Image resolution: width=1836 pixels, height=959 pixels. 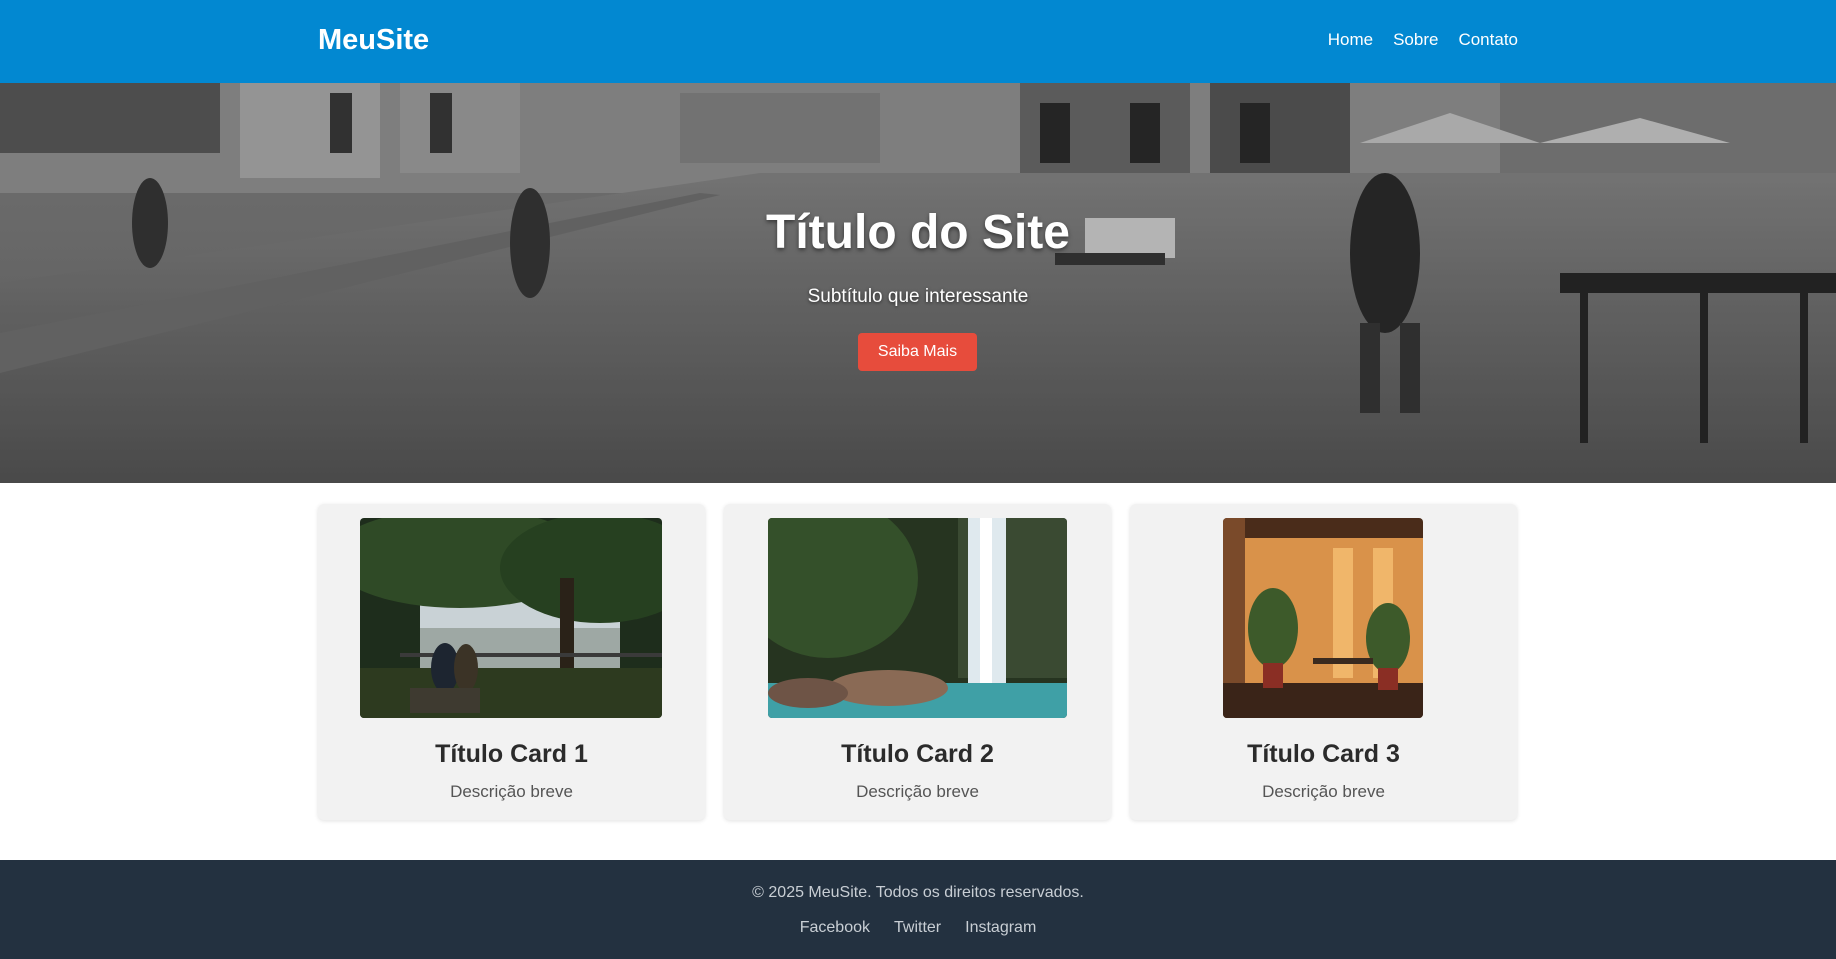 I want to click on facebook-link: Facebook, so click(x=835, y=928).